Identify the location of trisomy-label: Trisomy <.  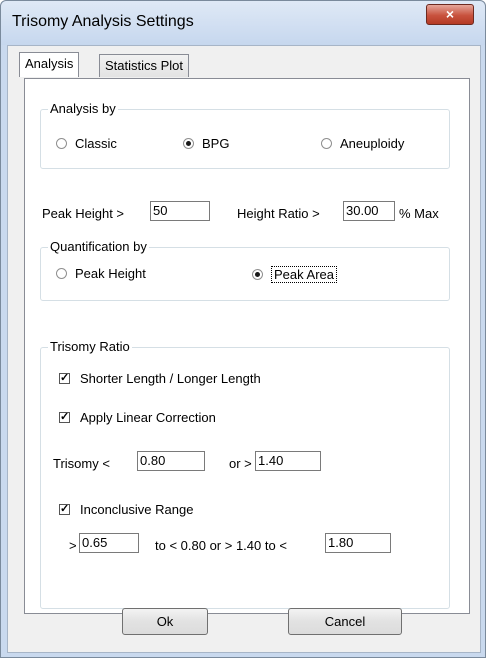
(81, 463).